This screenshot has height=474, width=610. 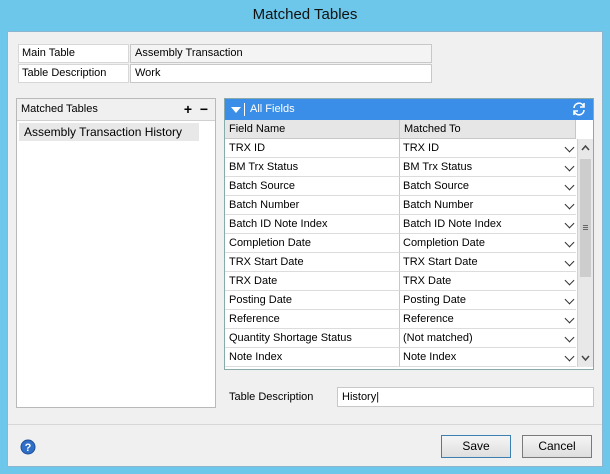 What do you see at coordinates (585, 218) in the screenshot?
I see `scroll-thumb` at bounding box center [585, 218].